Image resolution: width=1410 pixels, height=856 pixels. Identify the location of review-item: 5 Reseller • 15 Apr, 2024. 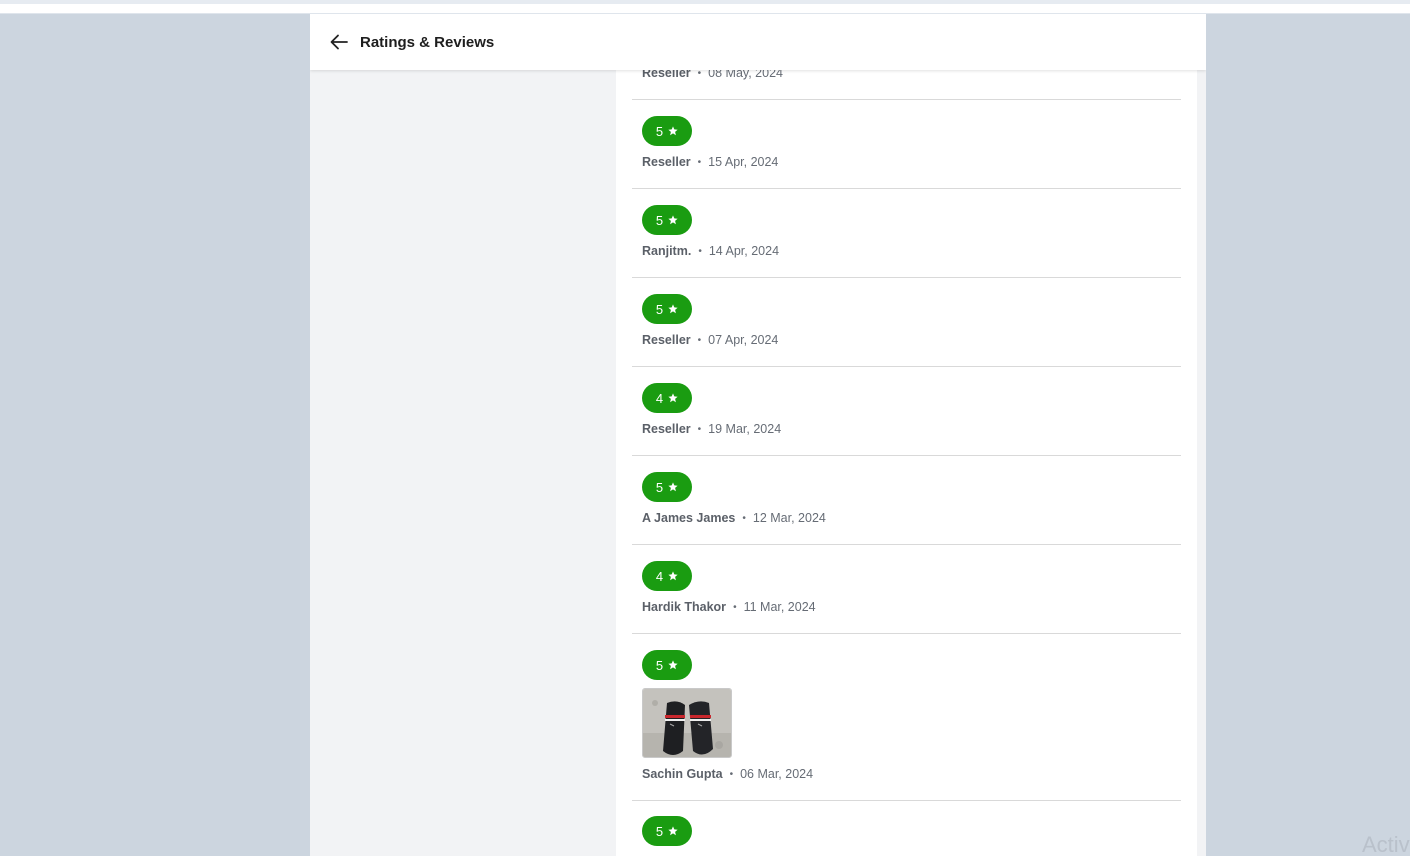
(906, 144).